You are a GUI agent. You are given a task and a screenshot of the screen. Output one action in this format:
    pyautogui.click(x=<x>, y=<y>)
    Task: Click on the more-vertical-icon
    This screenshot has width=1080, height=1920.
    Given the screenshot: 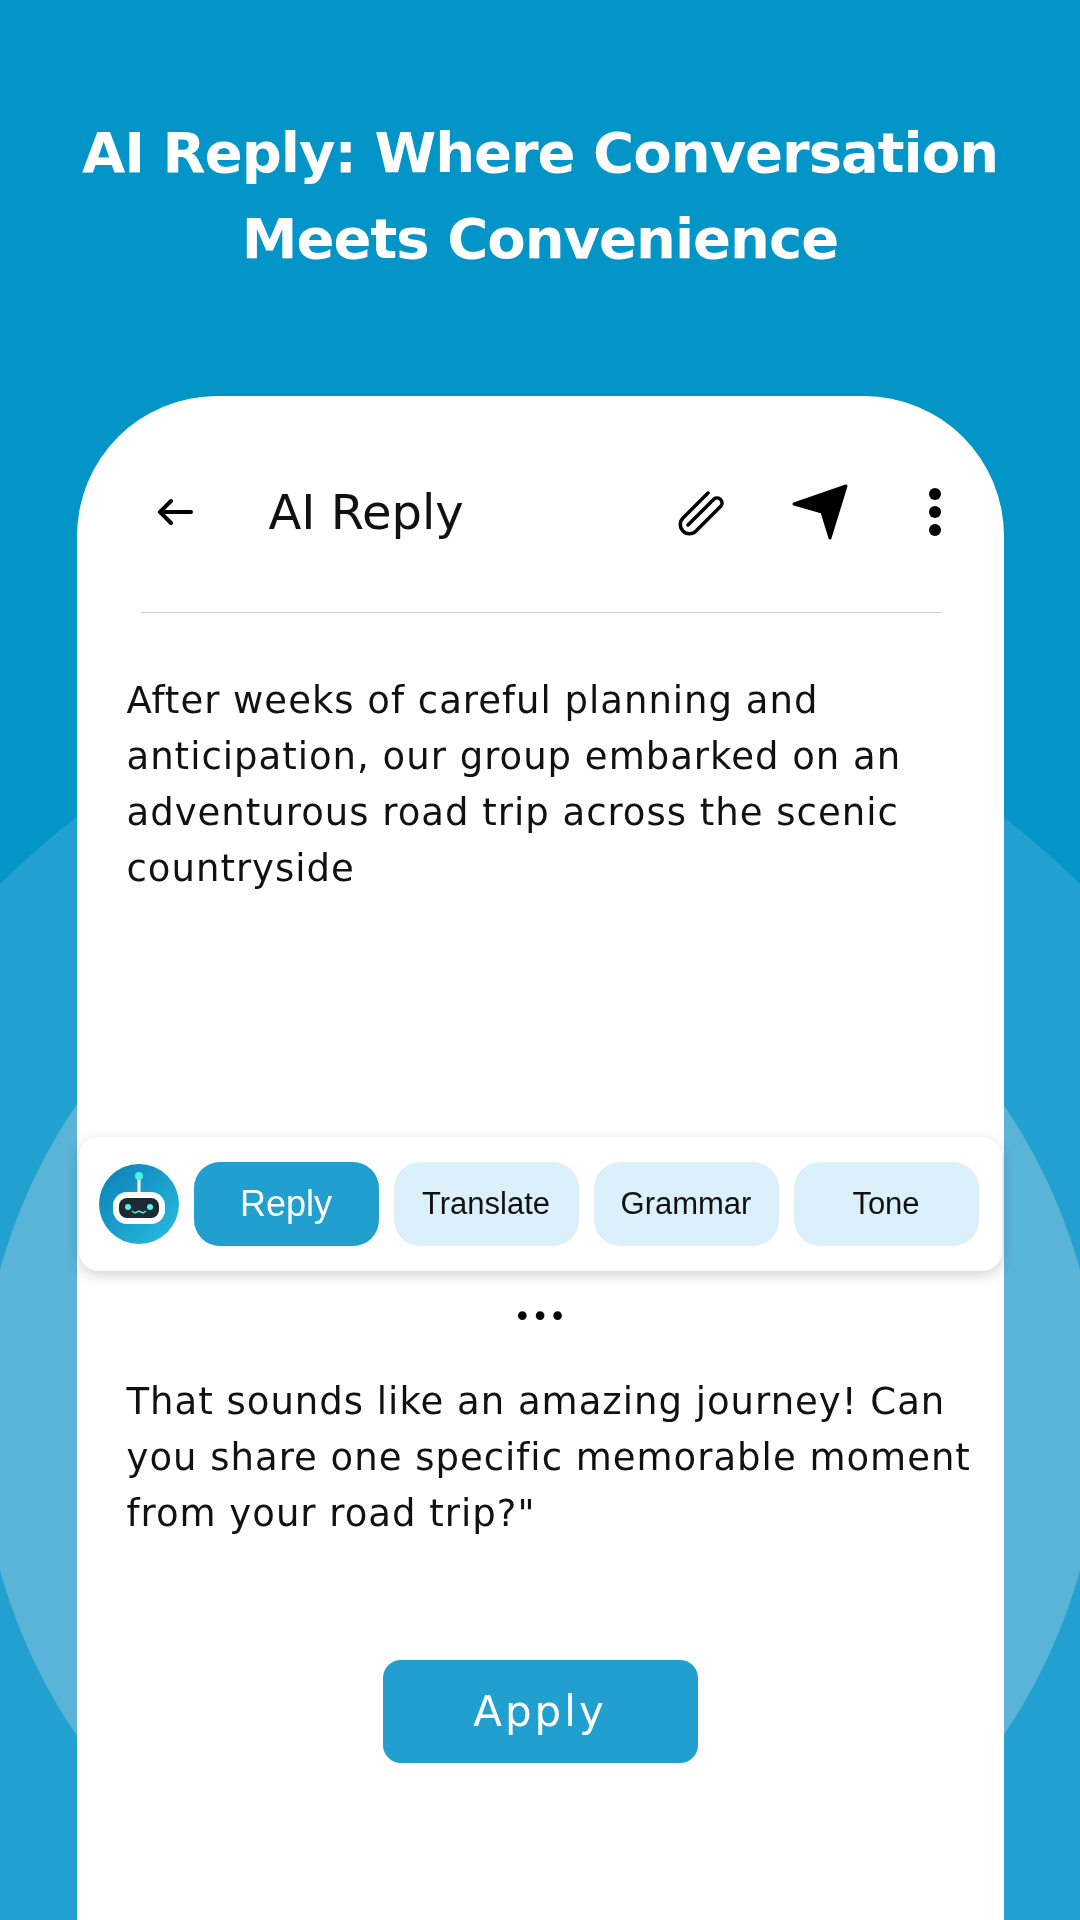 What is the action you would take?
    pyautogui.click(x=934, y=512)
    